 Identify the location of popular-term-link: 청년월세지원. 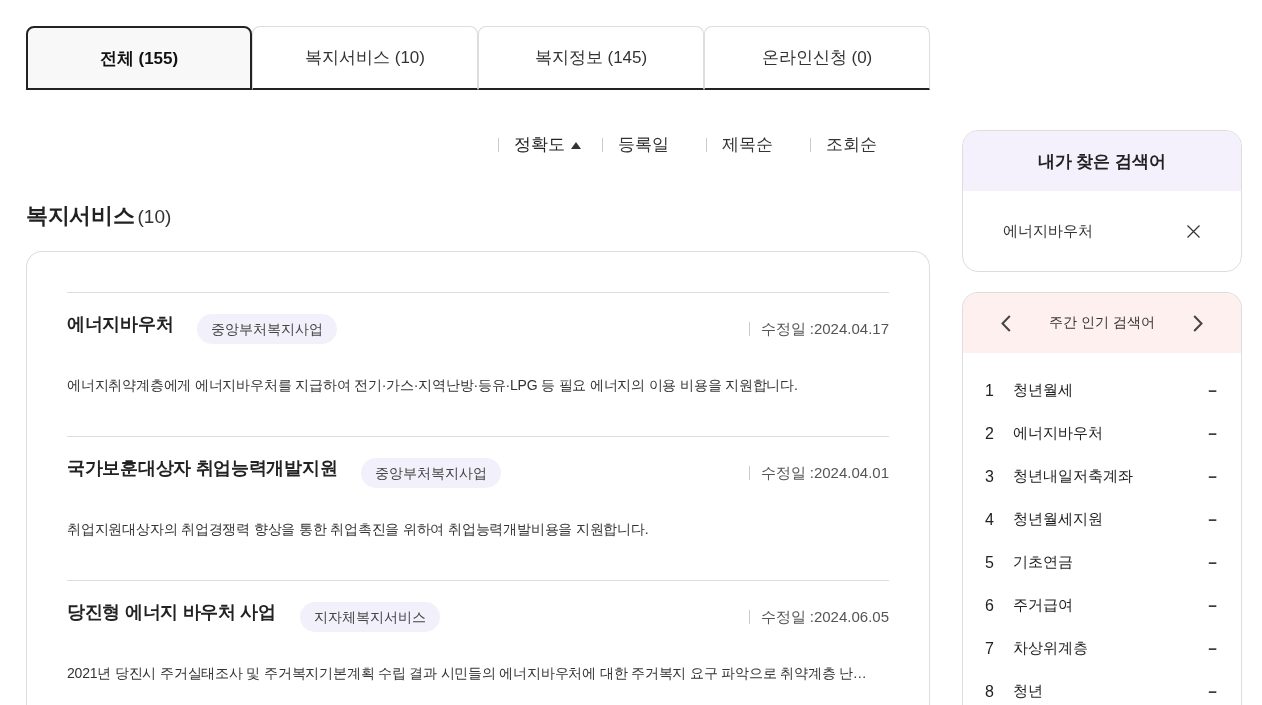
(1058, 518).